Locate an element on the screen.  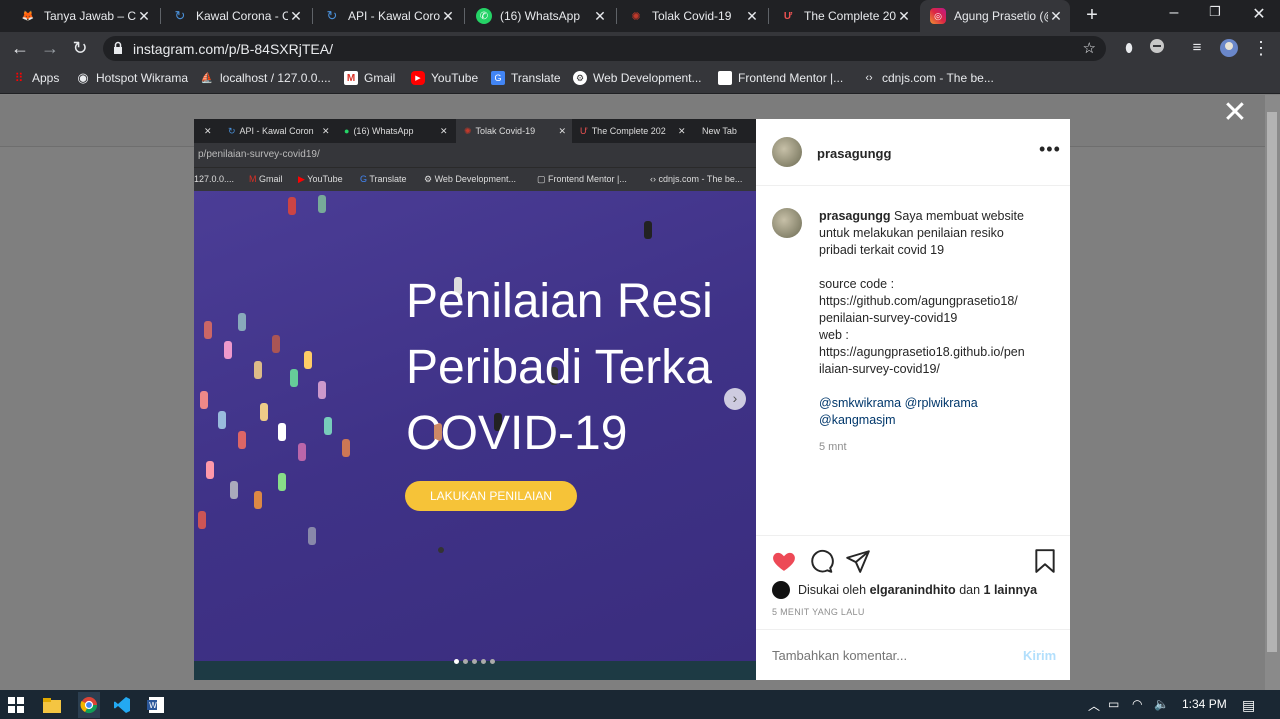
bookmark-translate: G Translate is located at coordinates (526, 78).